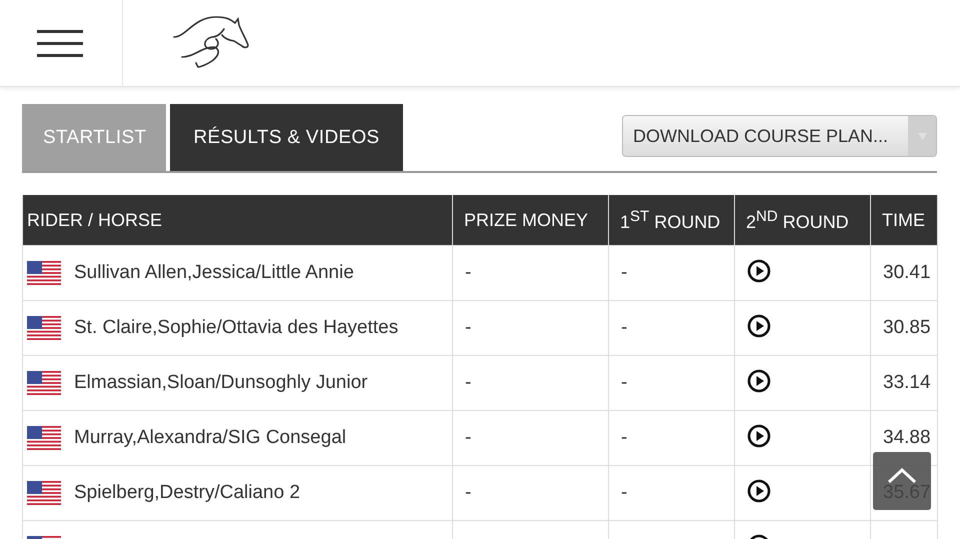 This screenshot has width=960, height=539. Describe the element at coordinates (904, 383) in the screenshot. I see `table-cell: 33.14` at that location.